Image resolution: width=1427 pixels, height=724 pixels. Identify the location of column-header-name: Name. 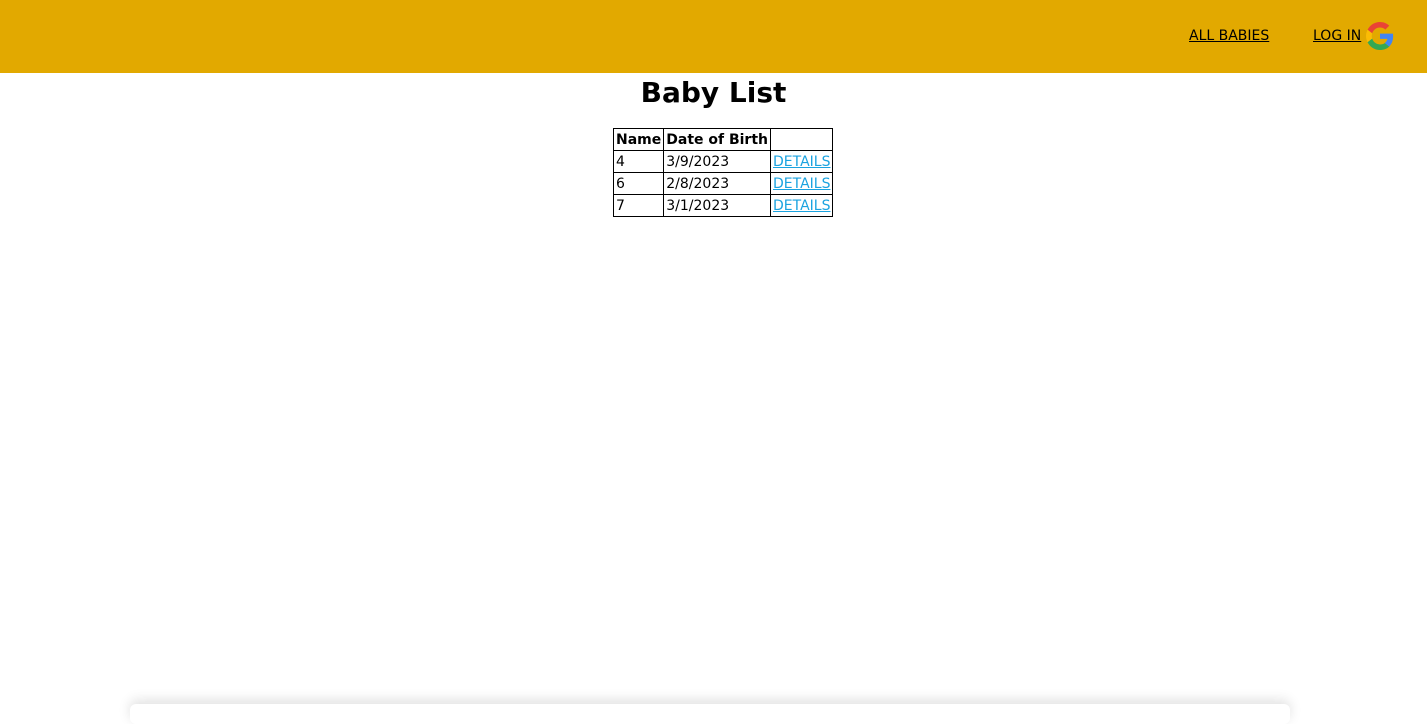
(638, 139).